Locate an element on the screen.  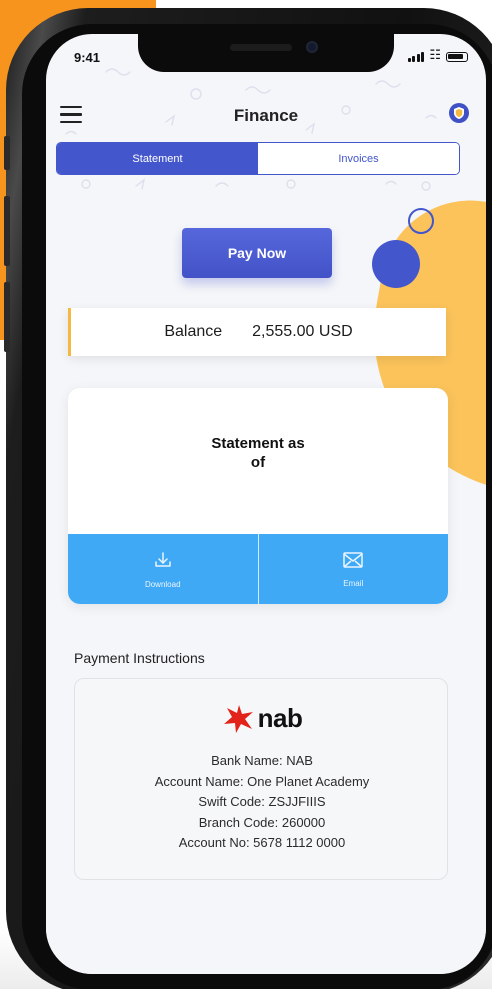
account-number: Account No: 5678 1112 0000 is located at coordinates (262, 842).